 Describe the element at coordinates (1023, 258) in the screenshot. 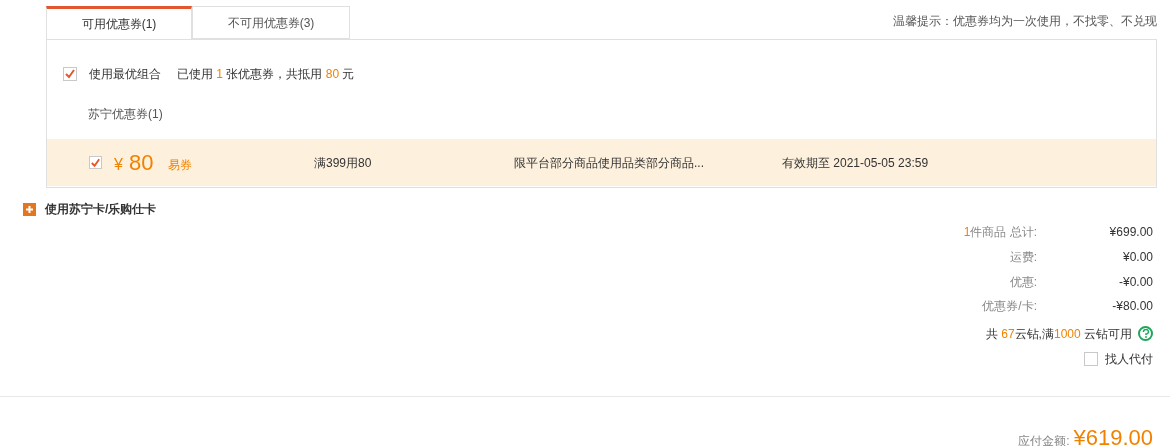

I see `total-label: 运费:` at that location.